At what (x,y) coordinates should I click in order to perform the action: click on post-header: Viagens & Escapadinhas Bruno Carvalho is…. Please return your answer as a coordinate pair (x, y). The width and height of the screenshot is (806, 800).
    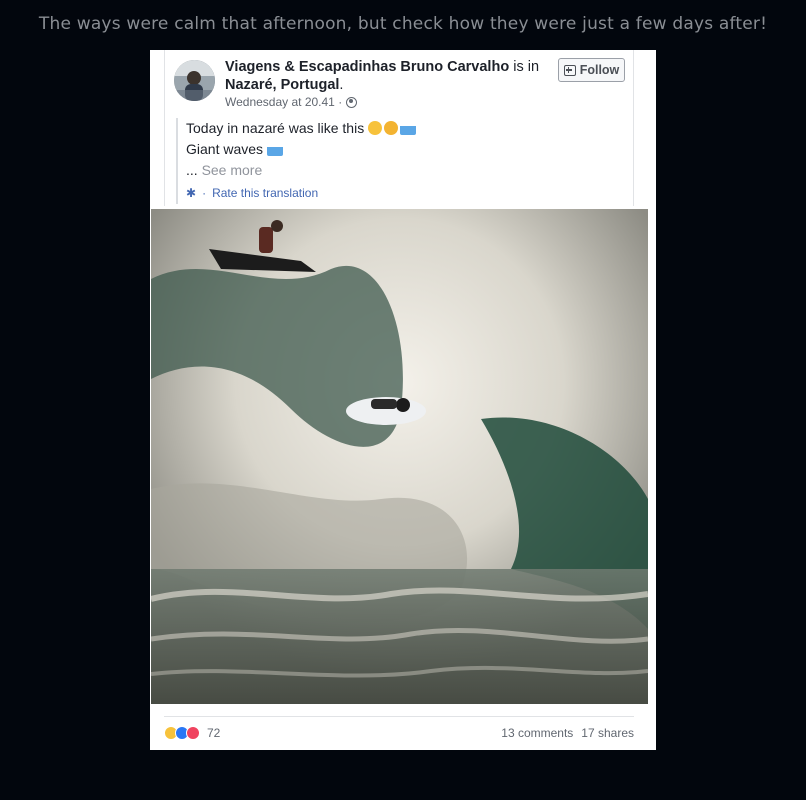
    Looking at the image, I should click on (385, 76).